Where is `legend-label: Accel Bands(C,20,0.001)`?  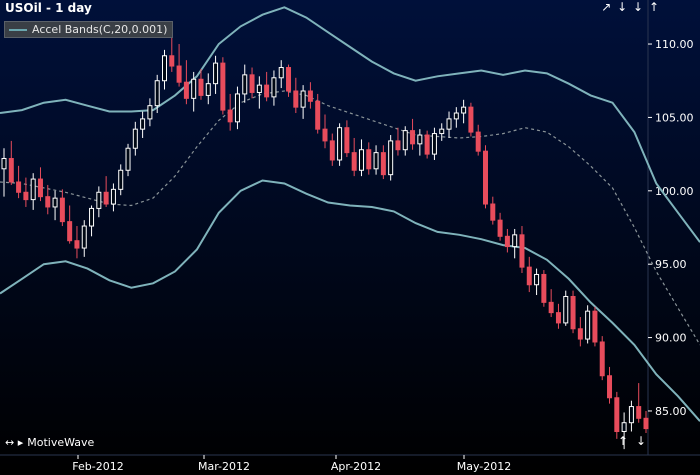 legend-label: Accel Bands(C,20,0.001) is located at coordinates (100, 29).